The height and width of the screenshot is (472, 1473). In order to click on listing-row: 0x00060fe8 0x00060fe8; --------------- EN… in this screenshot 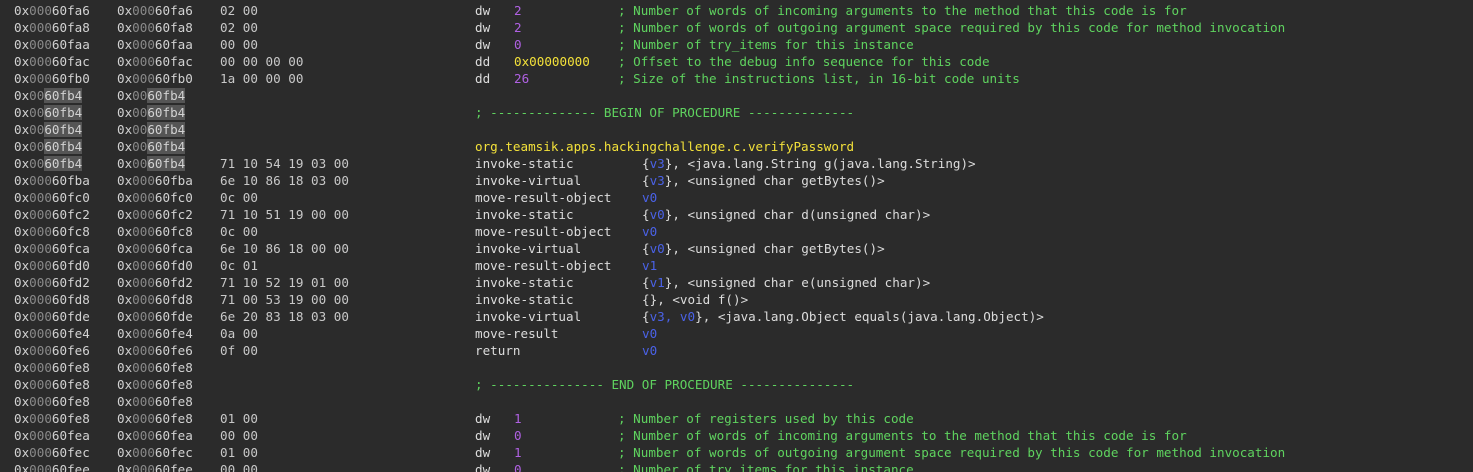, I will do `click(736, 384)`.